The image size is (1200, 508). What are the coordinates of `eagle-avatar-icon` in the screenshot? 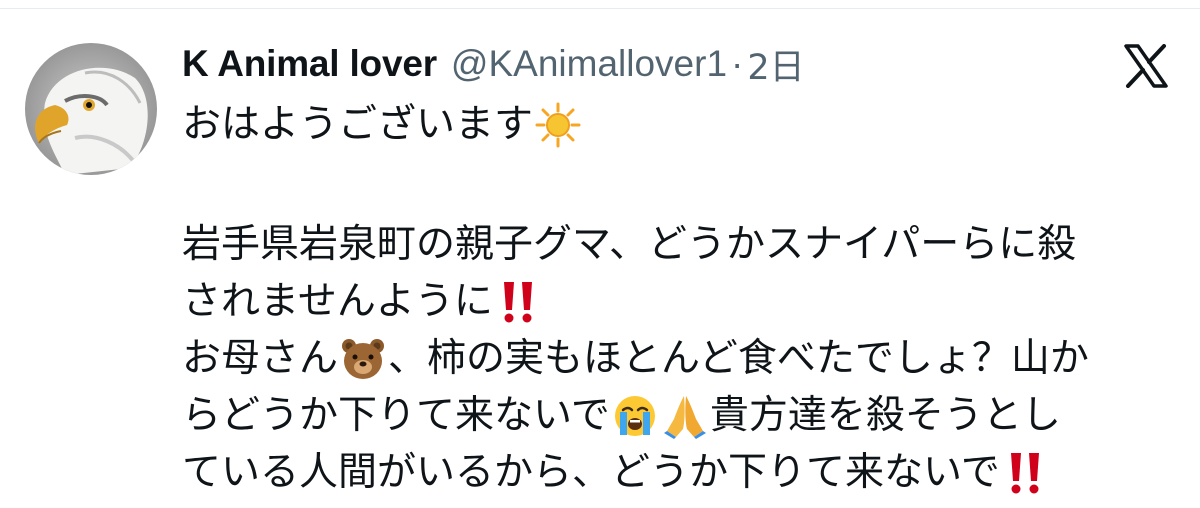 It's located at (91, 109).